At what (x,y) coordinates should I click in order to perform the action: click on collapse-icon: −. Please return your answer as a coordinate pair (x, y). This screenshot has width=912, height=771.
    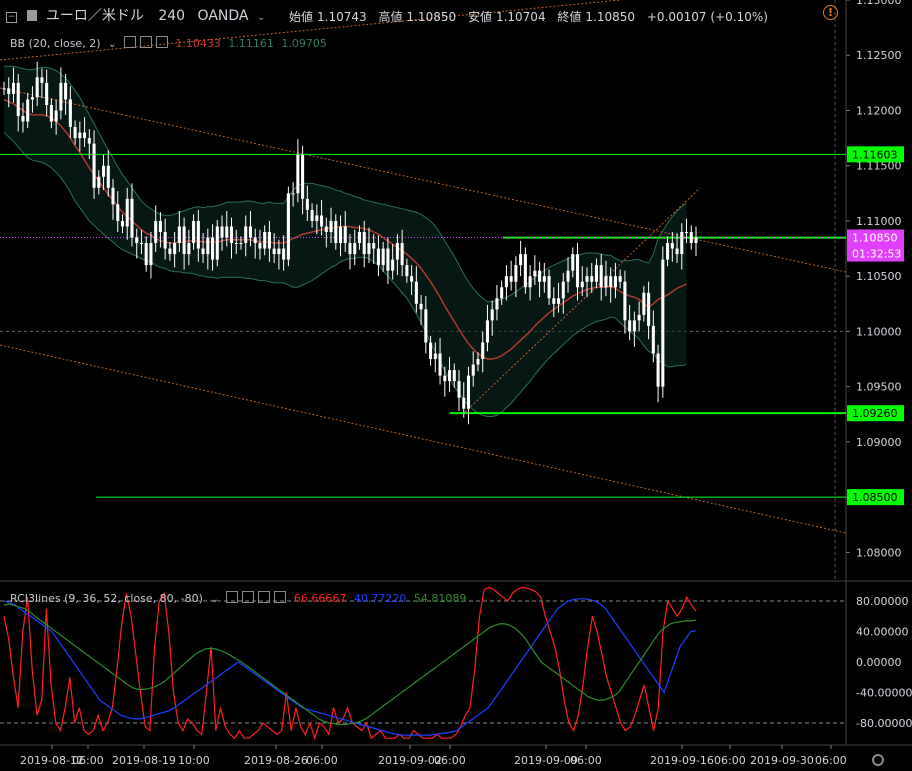
    Looking at the image, I should click on (11, 17).